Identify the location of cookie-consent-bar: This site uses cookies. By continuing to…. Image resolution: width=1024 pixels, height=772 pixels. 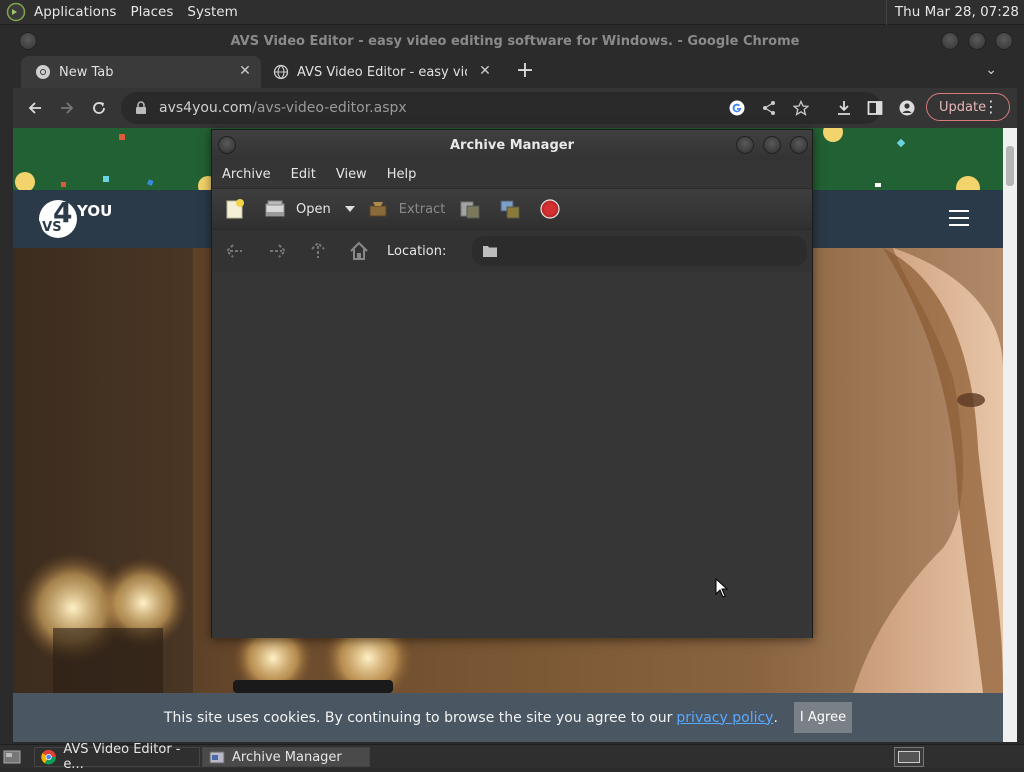
(508, 717).